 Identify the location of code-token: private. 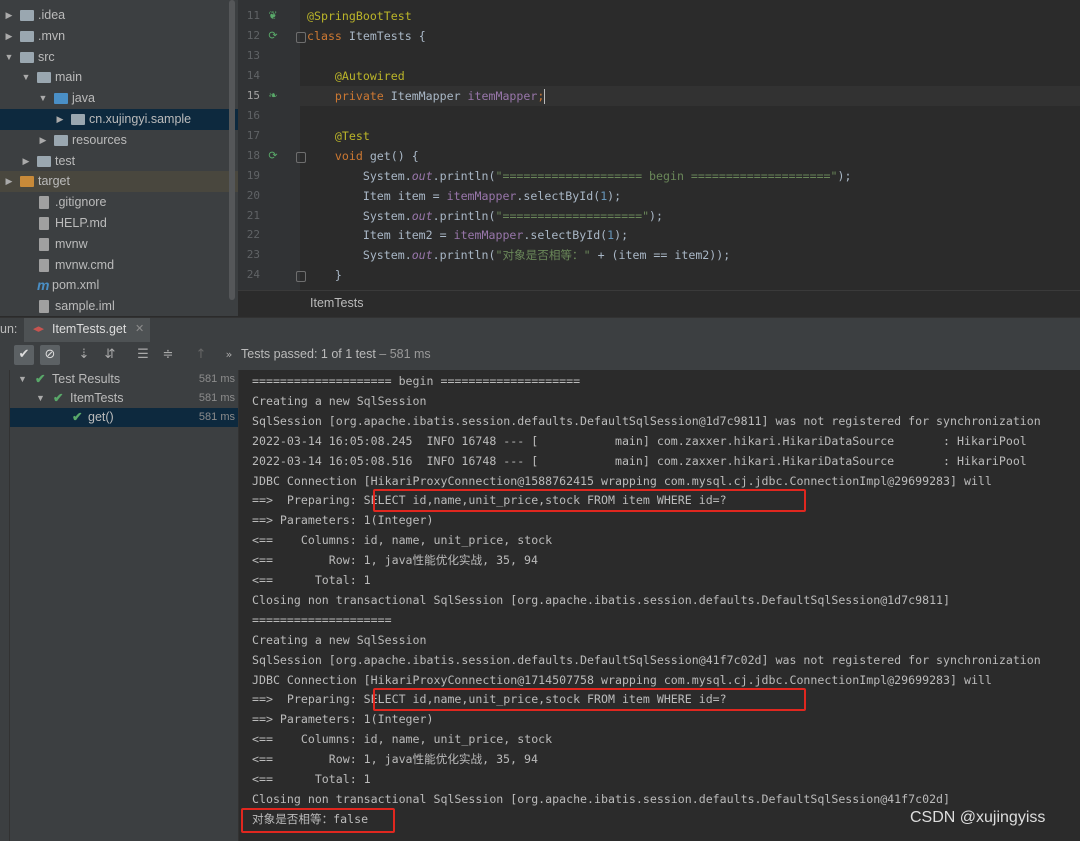
(349, 95).